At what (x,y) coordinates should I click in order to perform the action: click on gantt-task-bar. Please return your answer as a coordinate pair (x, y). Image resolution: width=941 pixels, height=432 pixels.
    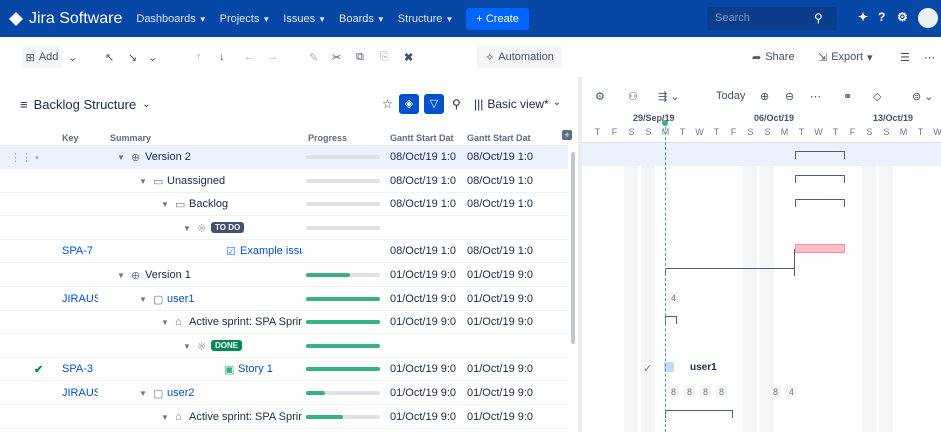
    Looking at the image, I should click on (820, 248).